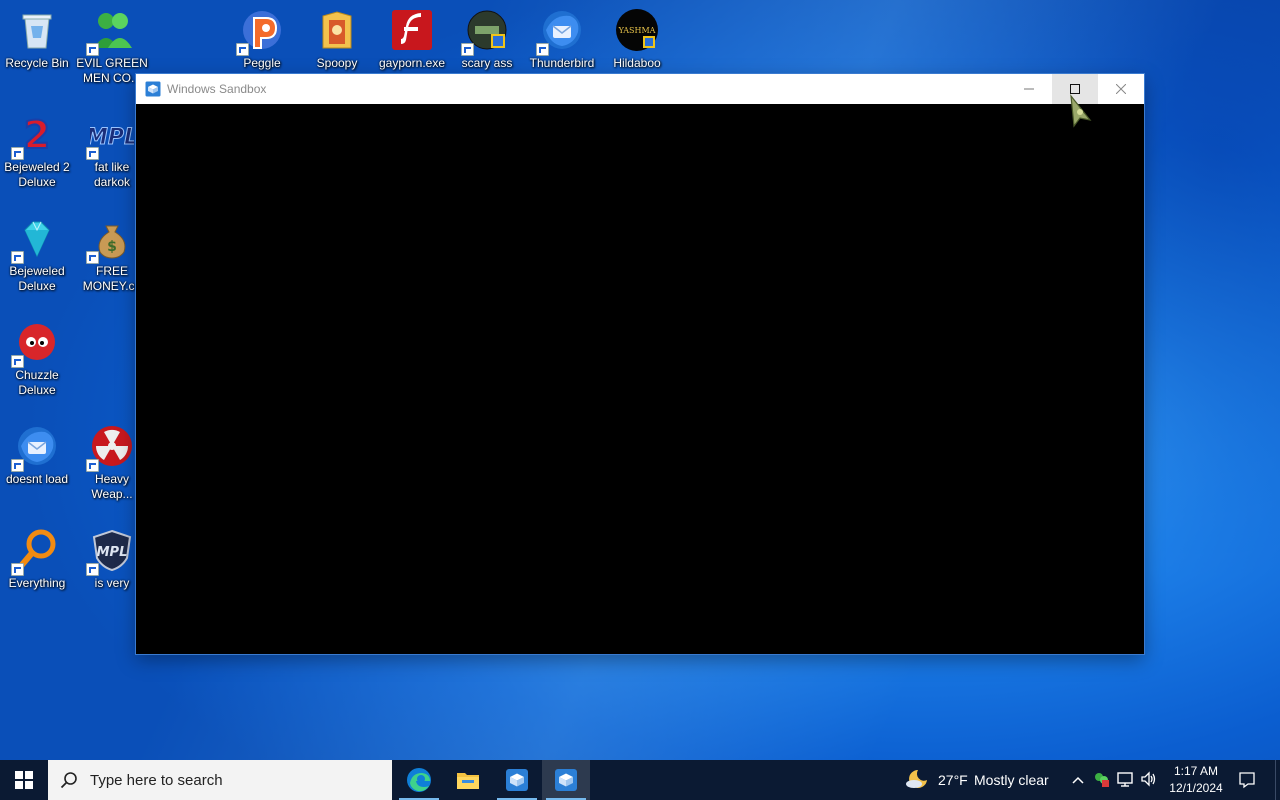 Image resolution: width=1280 pixels, height=800 pixels. I want to click on weather-description: Mostly clear, so click(1011, 780).